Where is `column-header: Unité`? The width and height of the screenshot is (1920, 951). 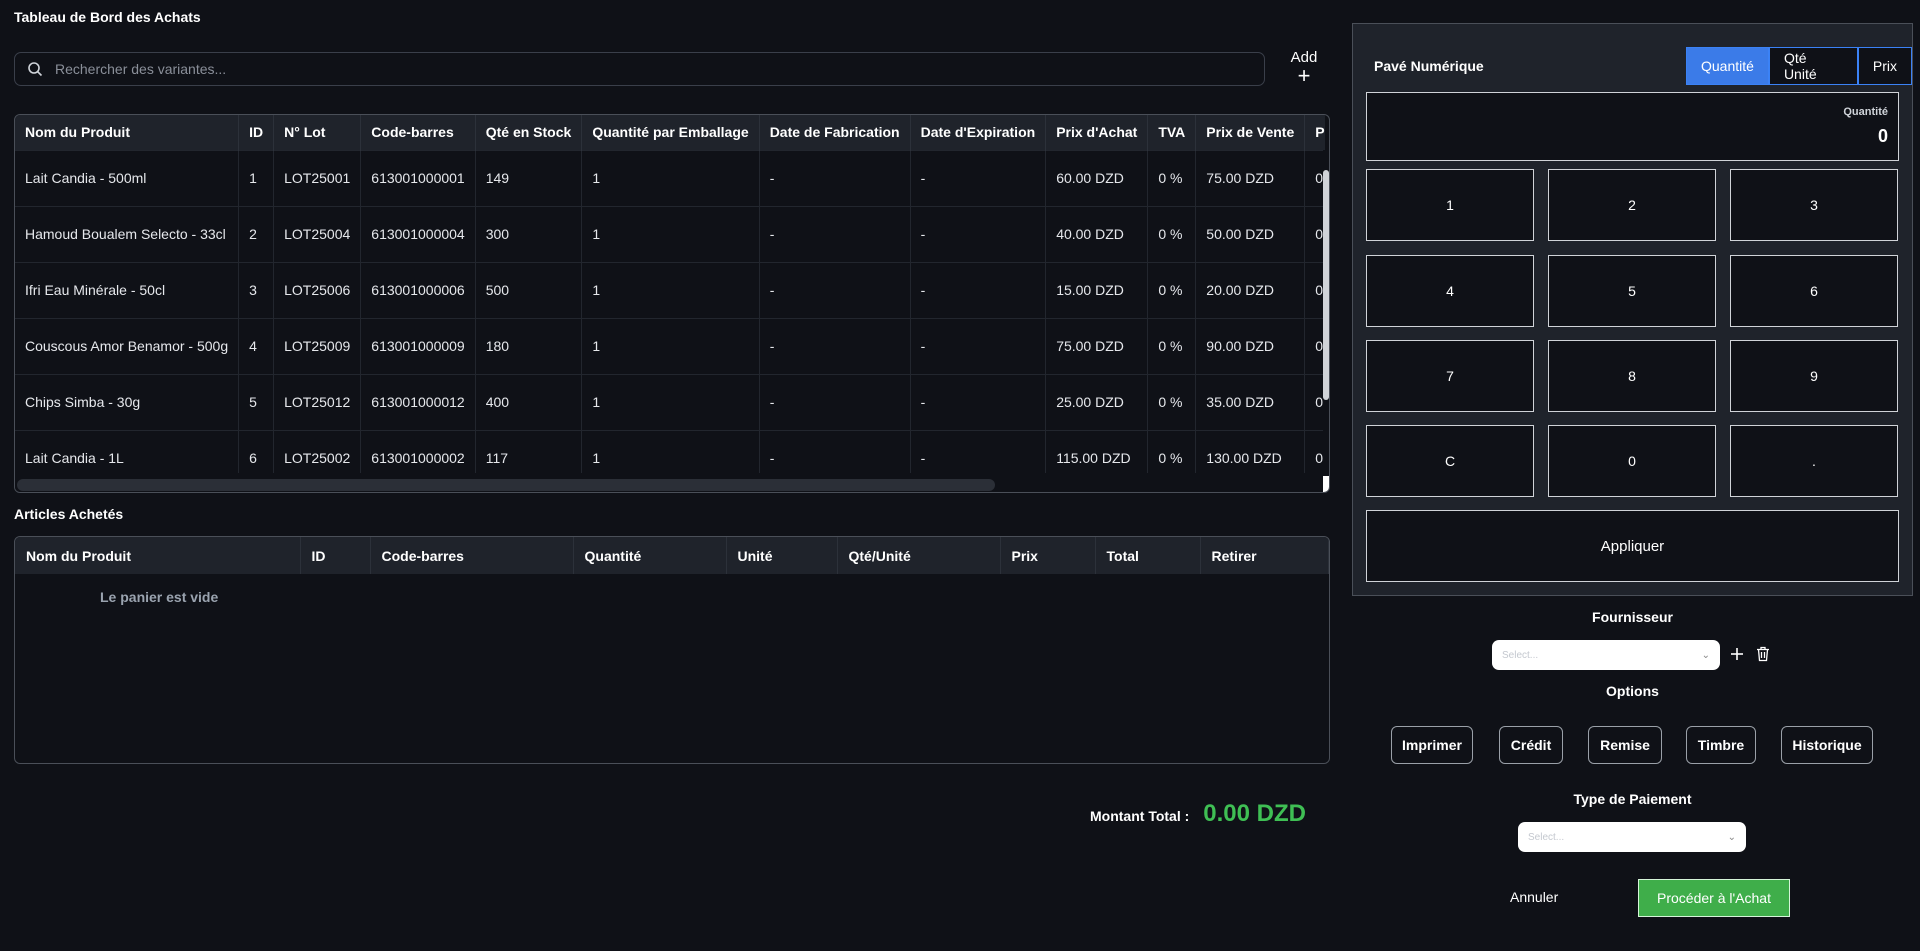 column-header: Unité is located at coordinates (782, 555).